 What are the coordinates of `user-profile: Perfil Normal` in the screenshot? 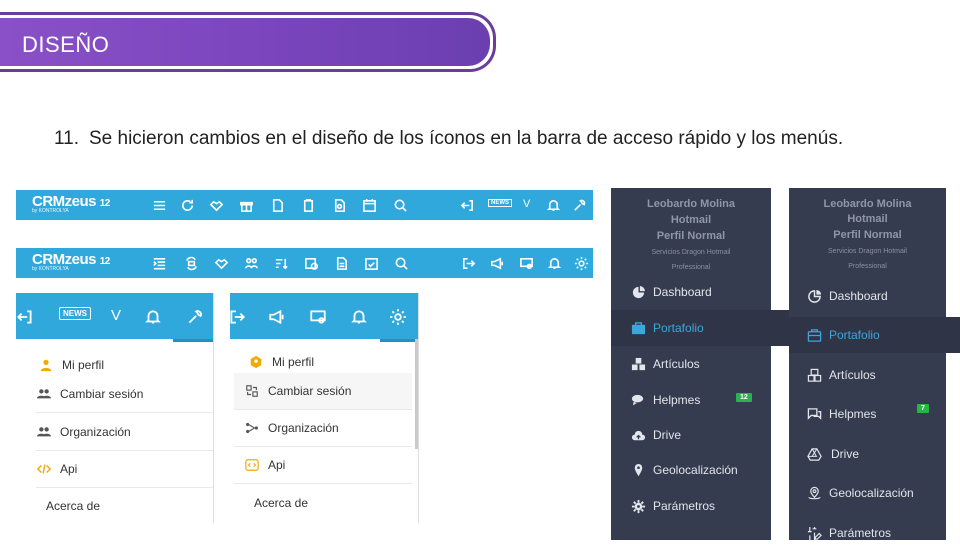 It's located at (691, 236).